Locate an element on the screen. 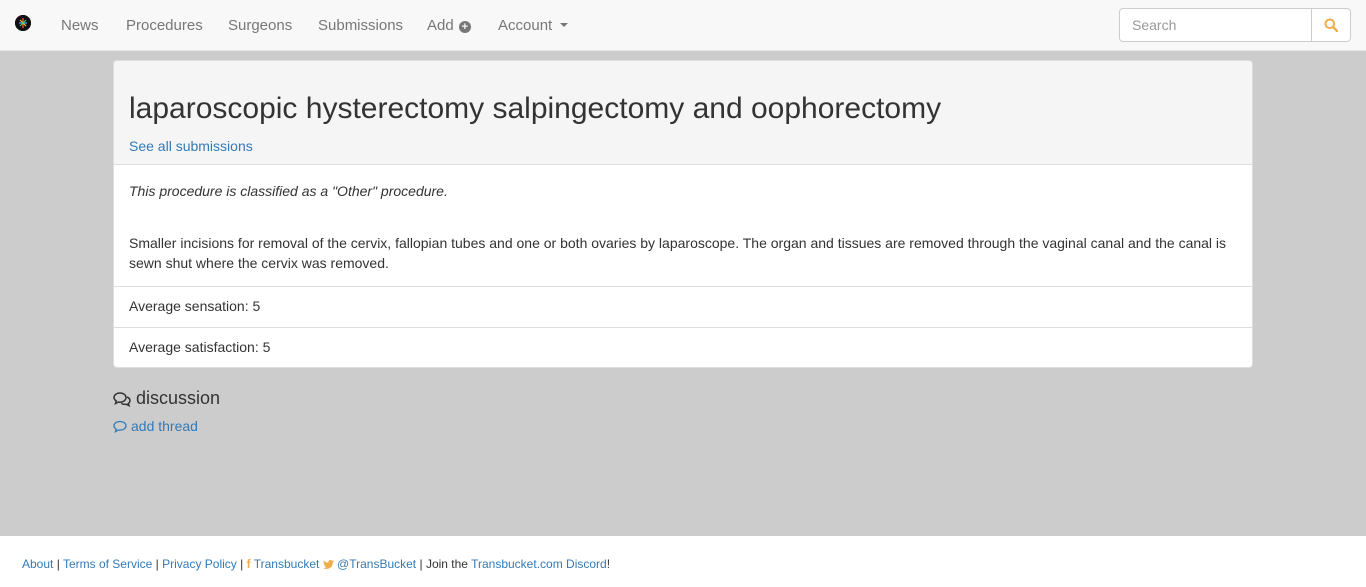 The height and width of the screenshot is (587, 1366). see-all-submissions-link: See all submissions is located at coordinates (191, 146).